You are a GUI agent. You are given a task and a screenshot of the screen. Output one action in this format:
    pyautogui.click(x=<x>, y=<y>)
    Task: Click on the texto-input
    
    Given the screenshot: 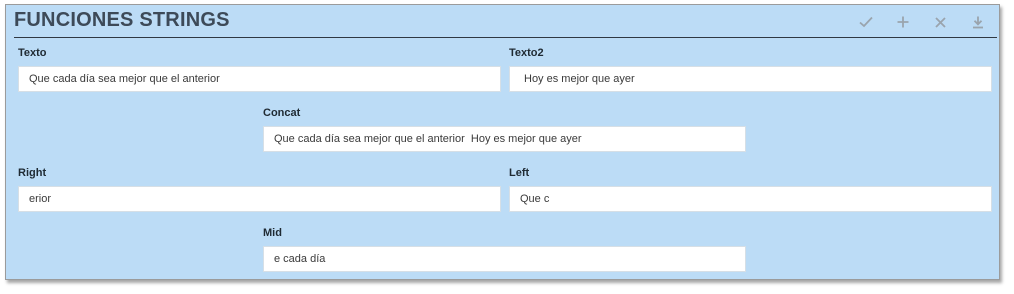 What is the action you would take?
    pyautogui.click(x=259, y=79)
    